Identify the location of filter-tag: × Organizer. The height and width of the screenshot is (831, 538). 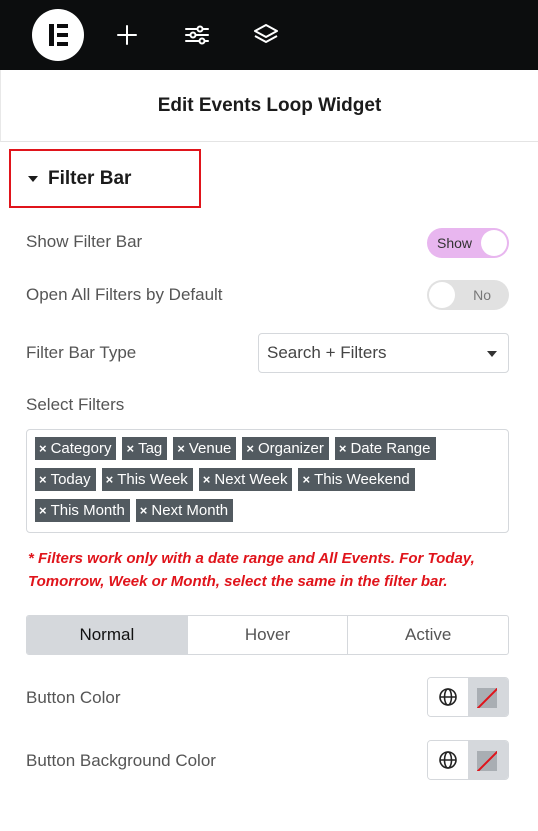
(285, 448).